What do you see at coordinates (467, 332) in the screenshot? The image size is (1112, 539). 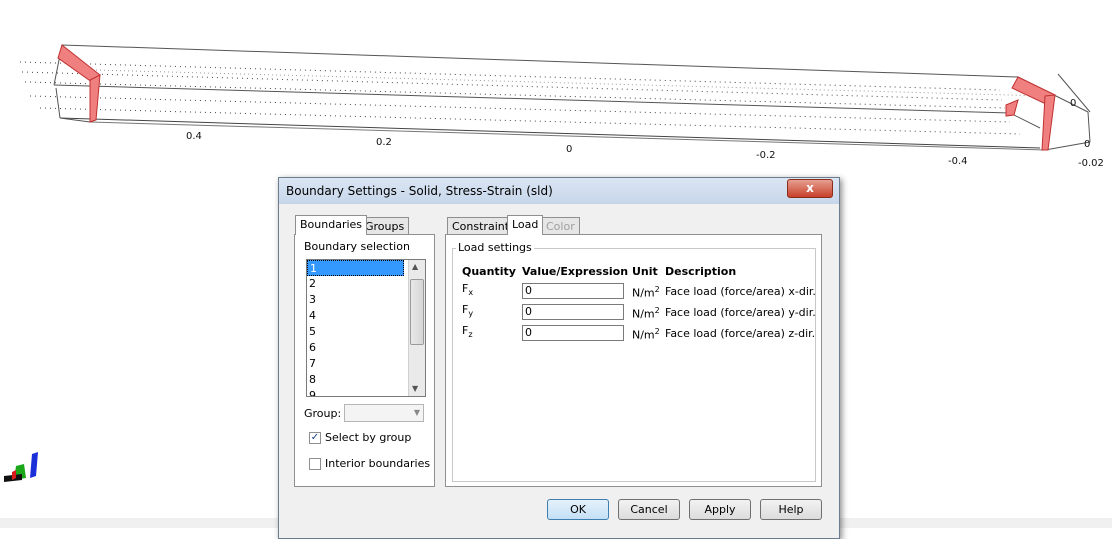 I see `quantity-fz: Fz` at bounding box center [467, 332].